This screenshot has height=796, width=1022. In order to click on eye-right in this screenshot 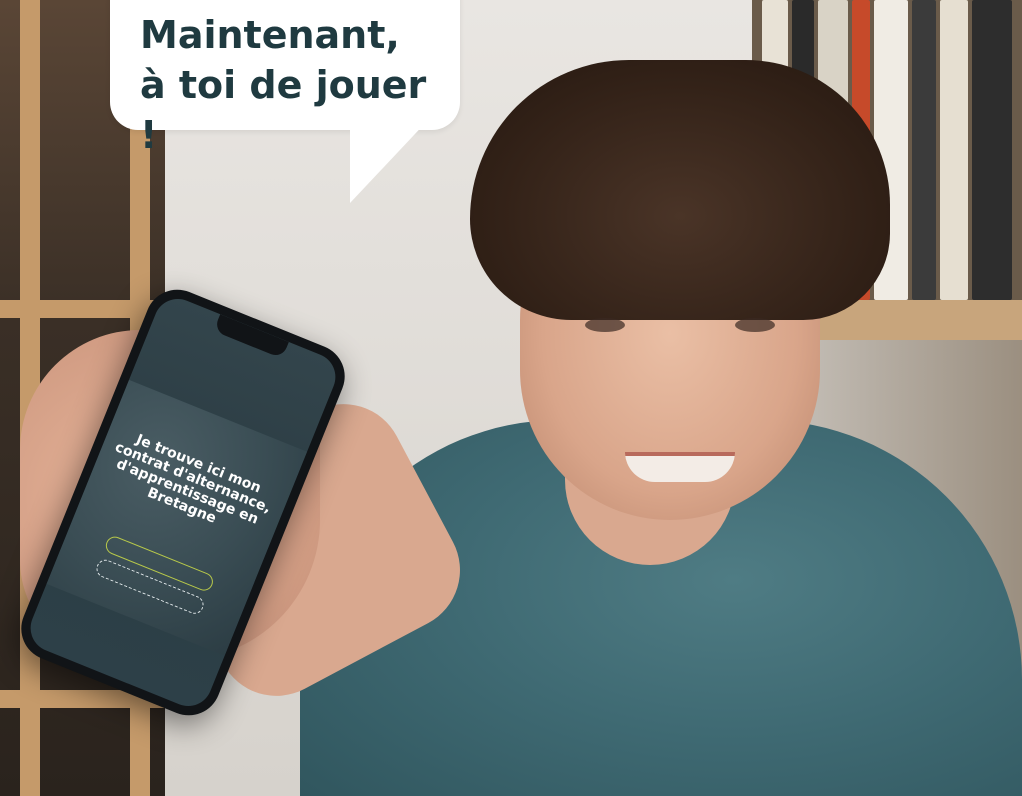, I will do `click(755, 325)`.